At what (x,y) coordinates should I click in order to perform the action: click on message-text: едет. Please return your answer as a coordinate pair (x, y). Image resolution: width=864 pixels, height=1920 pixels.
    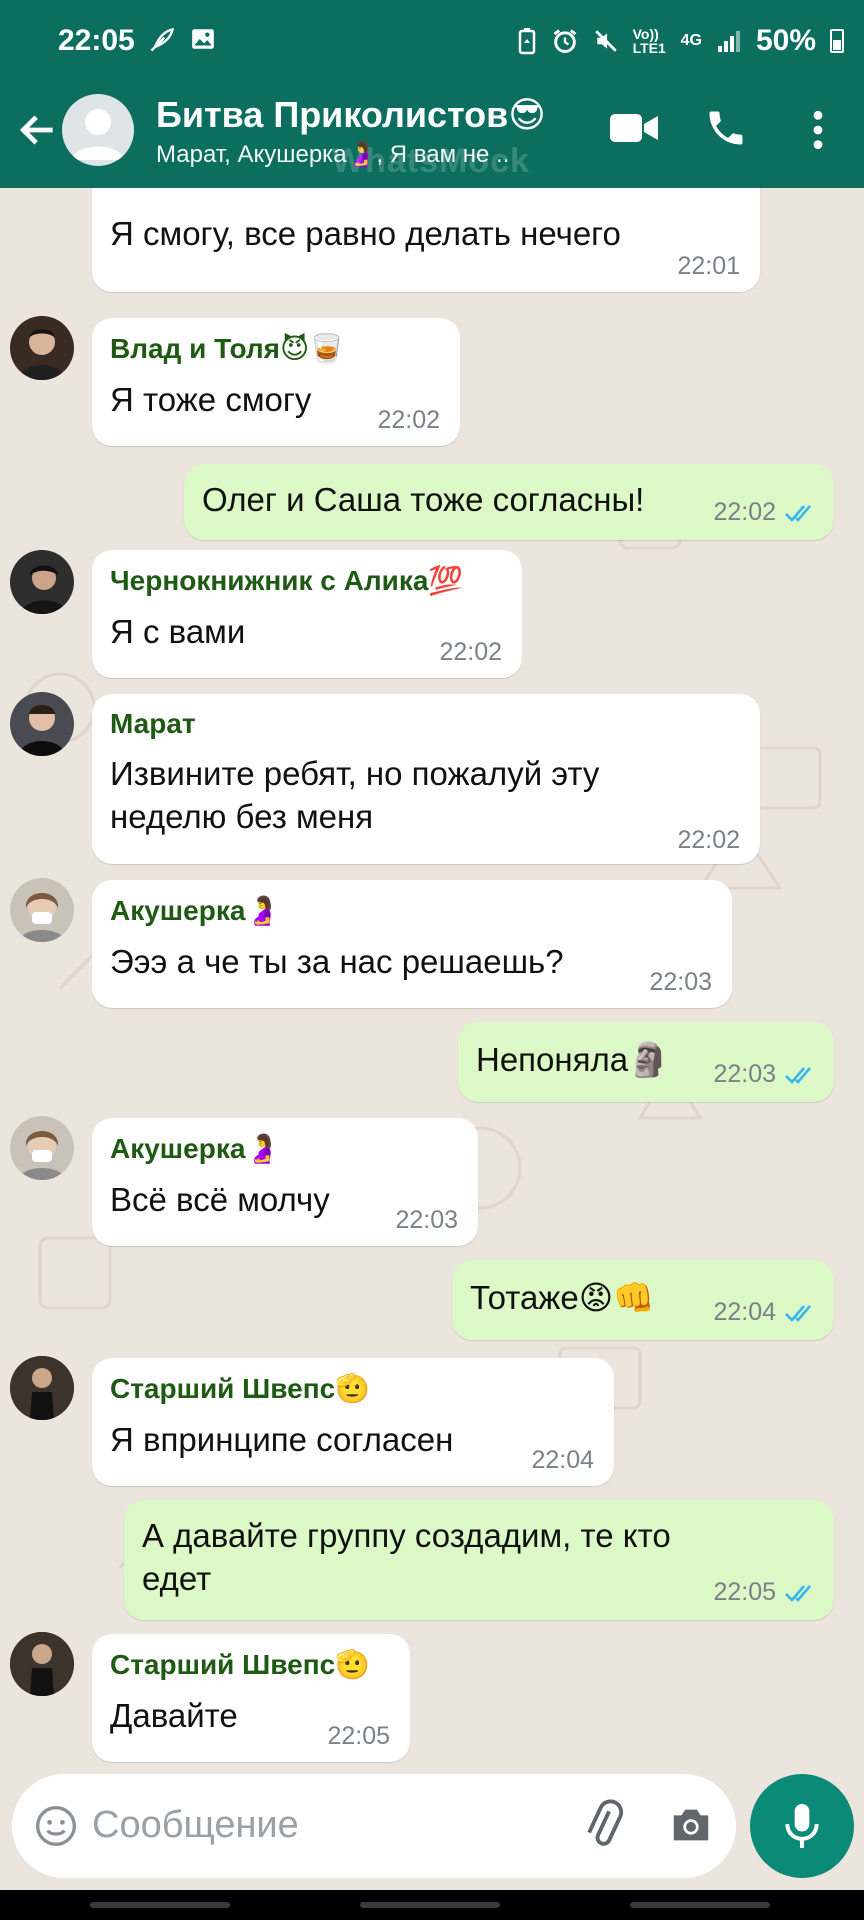
    Looking at the image, I should click on (177, 1578).